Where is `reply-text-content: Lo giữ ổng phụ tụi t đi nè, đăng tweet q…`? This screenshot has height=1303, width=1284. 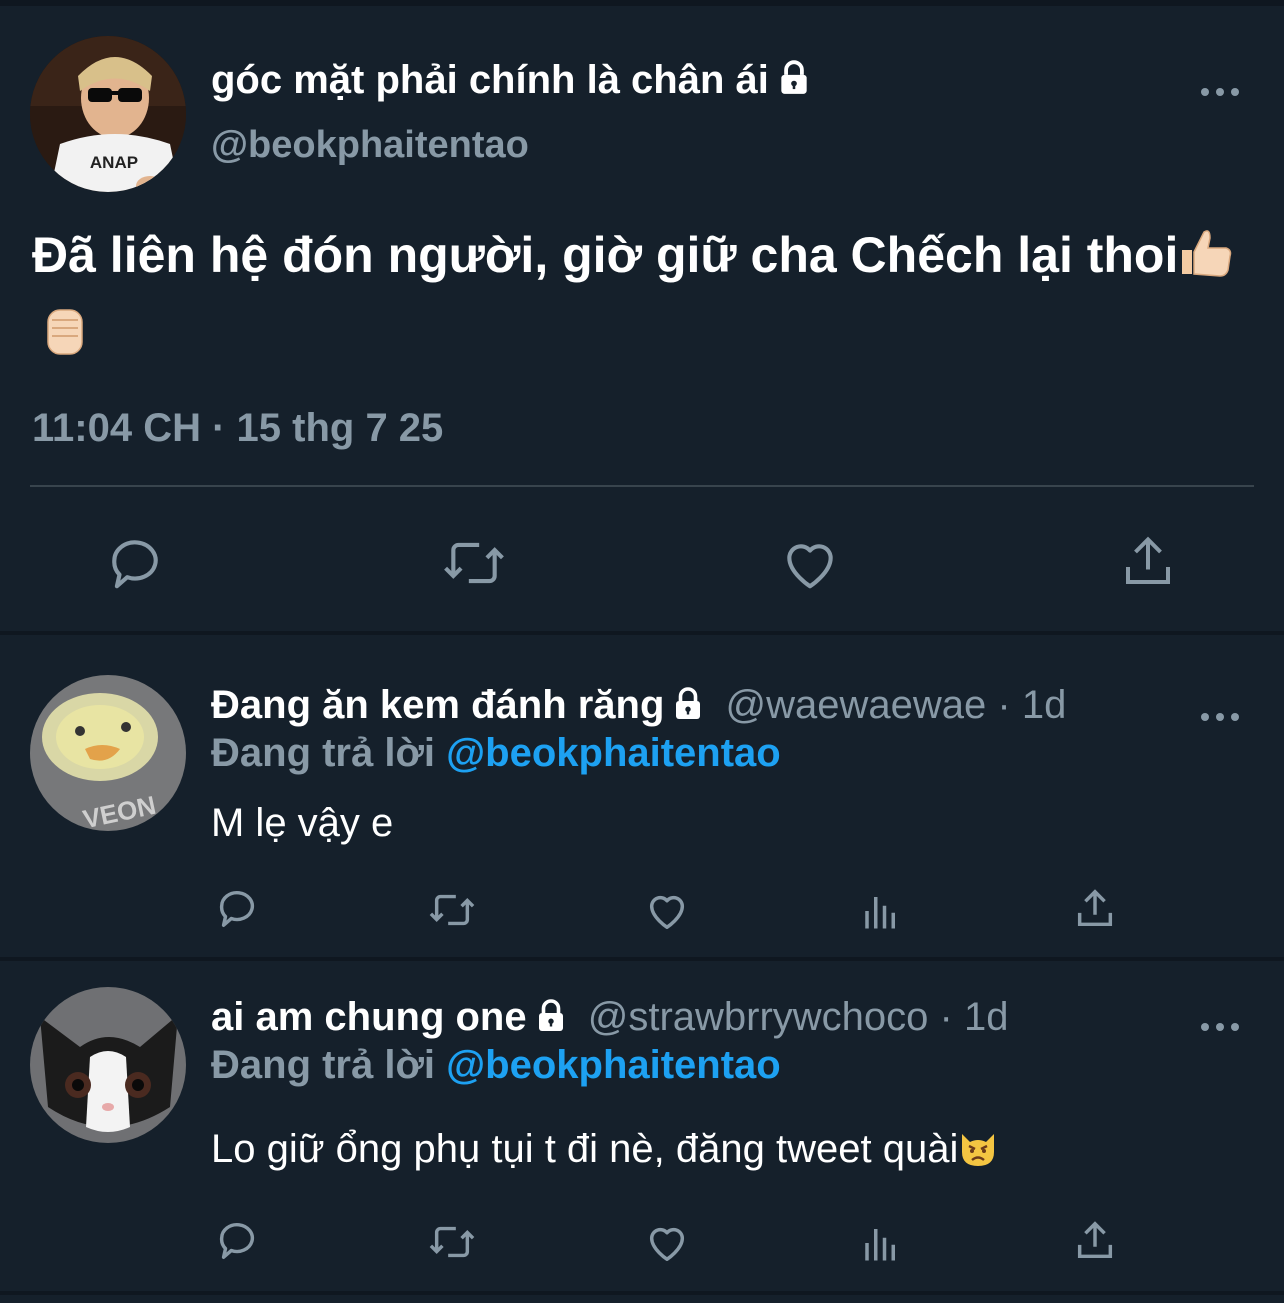
reply-text-content: Lo giữ ổng phụ tụi t đi nè, đăng tweet q… is located at coordinates (585, 1149).